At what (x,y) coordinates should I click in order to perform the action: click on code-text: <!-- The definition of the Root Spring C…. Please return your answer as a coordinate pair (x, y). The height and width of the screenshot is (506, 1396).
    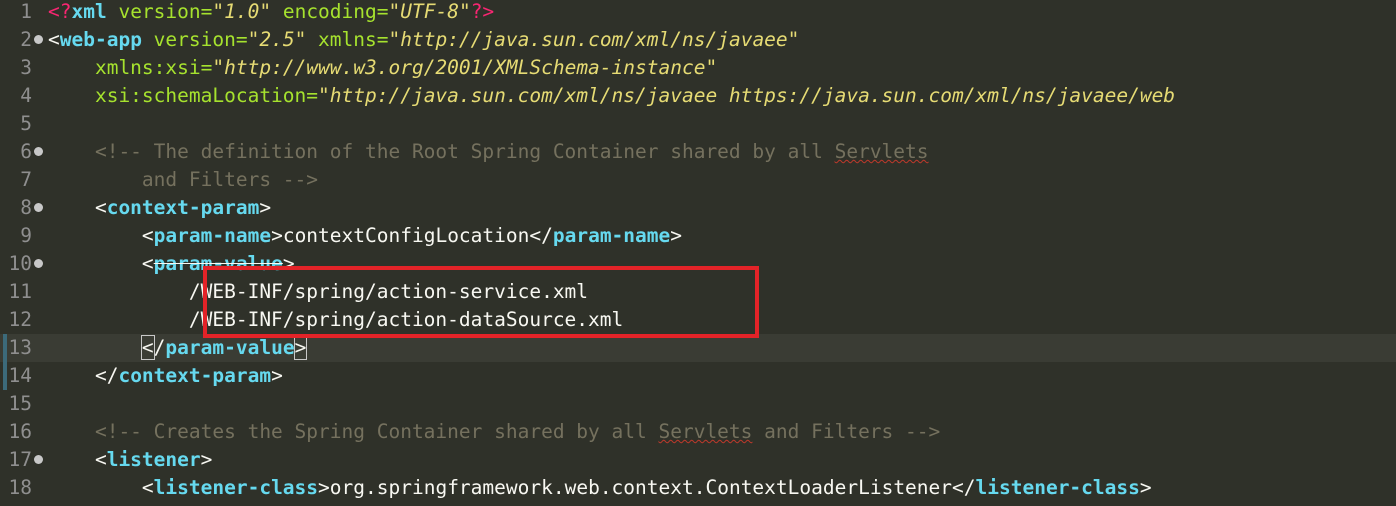
    Looking at the image, I should click on (488, 152).